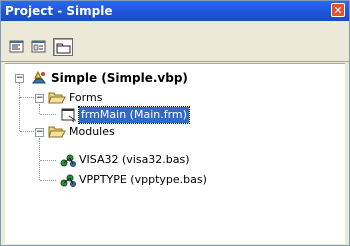 Image resolution: width=350 pixels, height=246 pixels. I want to click on tree-label: Modules, so click(92, 131).